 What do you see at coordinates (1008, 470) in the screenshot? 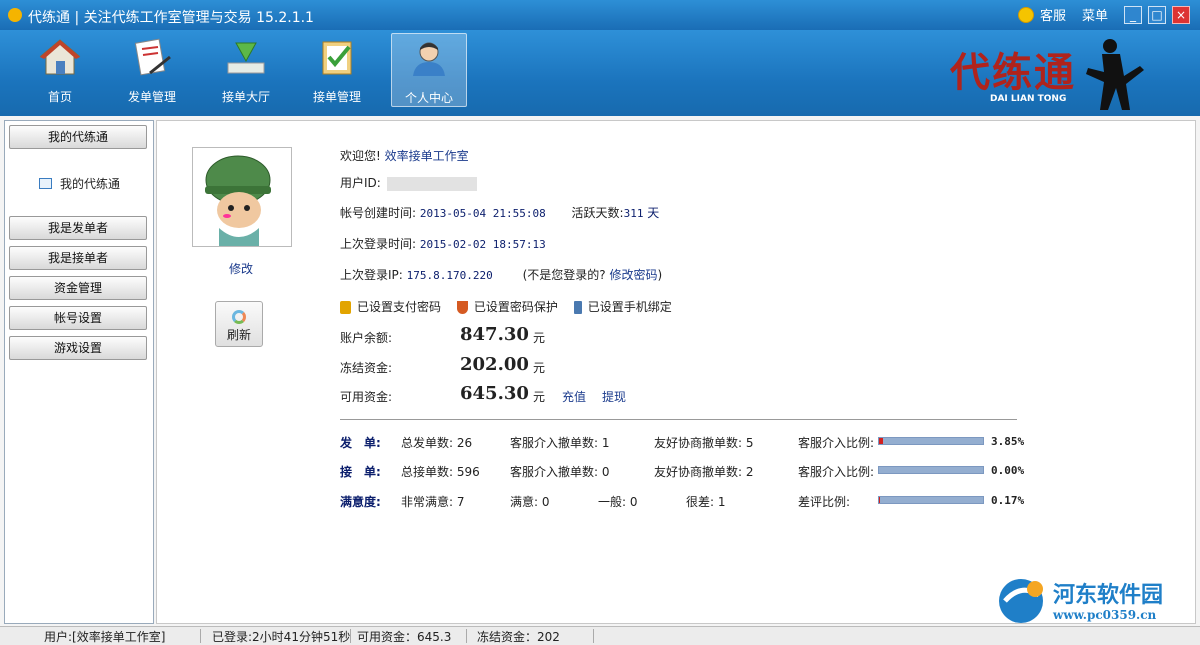
I see `stats-take-ratio-value: 0.00%` at bounding box center [1008, 470].